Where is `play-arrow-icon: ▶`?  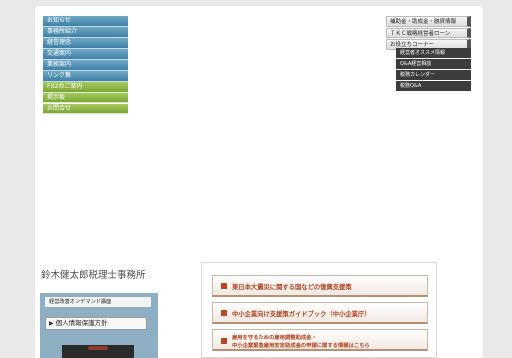
play-arrow-icon: ▶ is located at coordinates (51, 323).